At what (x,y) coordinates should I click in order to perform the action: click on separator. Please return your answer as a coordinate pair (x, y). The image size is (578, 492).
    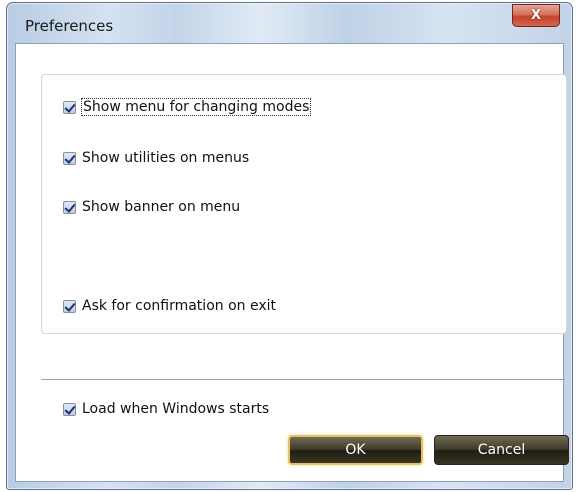
    Looking at the image, I should click on (303, 379).